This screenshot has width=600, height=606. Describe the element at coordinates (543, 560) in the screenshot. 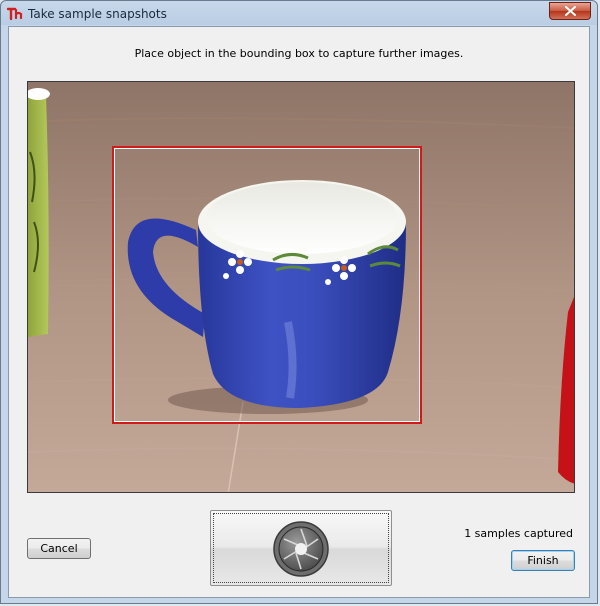

I see `finish-button: Finish` at that location.